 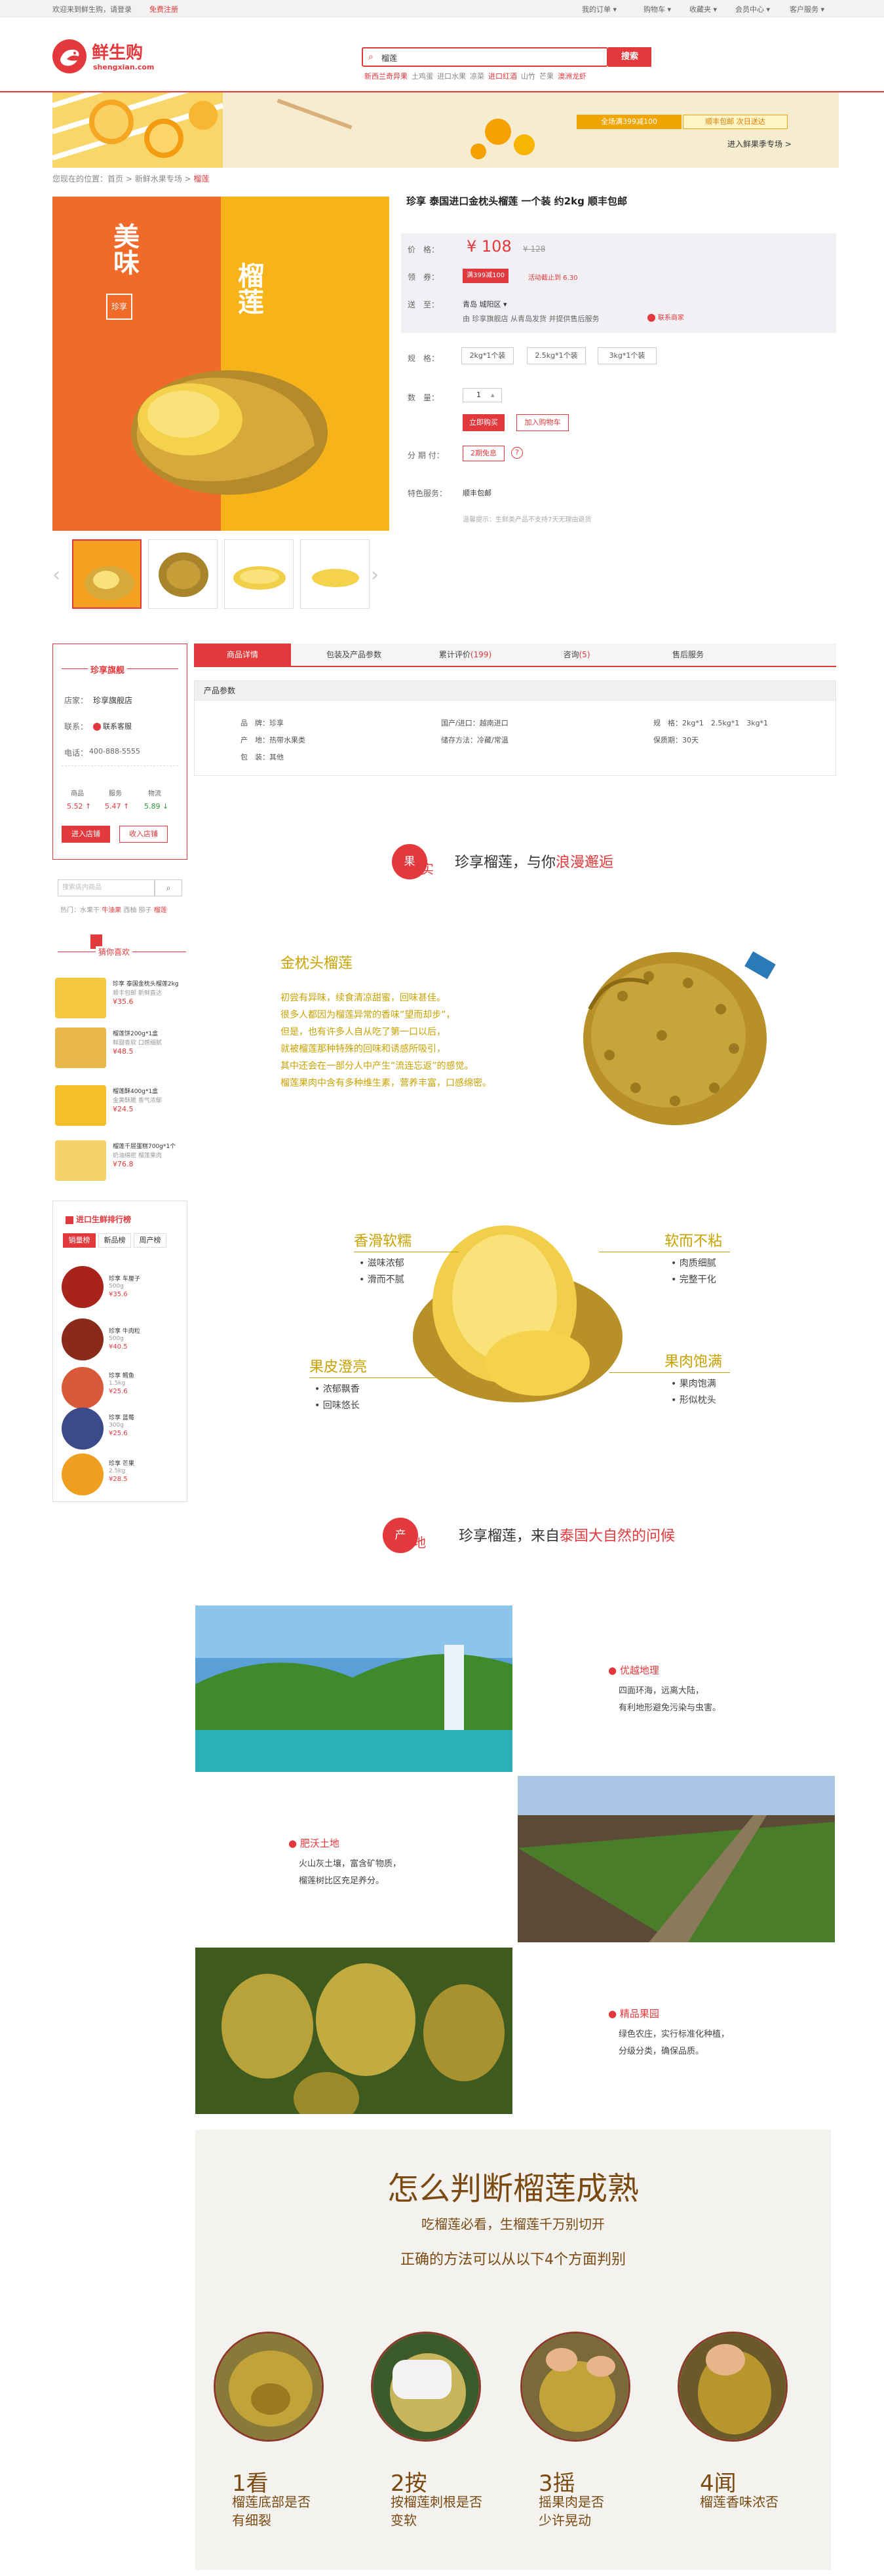 What do you see at coordinates (633, 2014) in the screenshot?
I see `origin-title: ● 精品果园` at bounding box center [633, 2014].